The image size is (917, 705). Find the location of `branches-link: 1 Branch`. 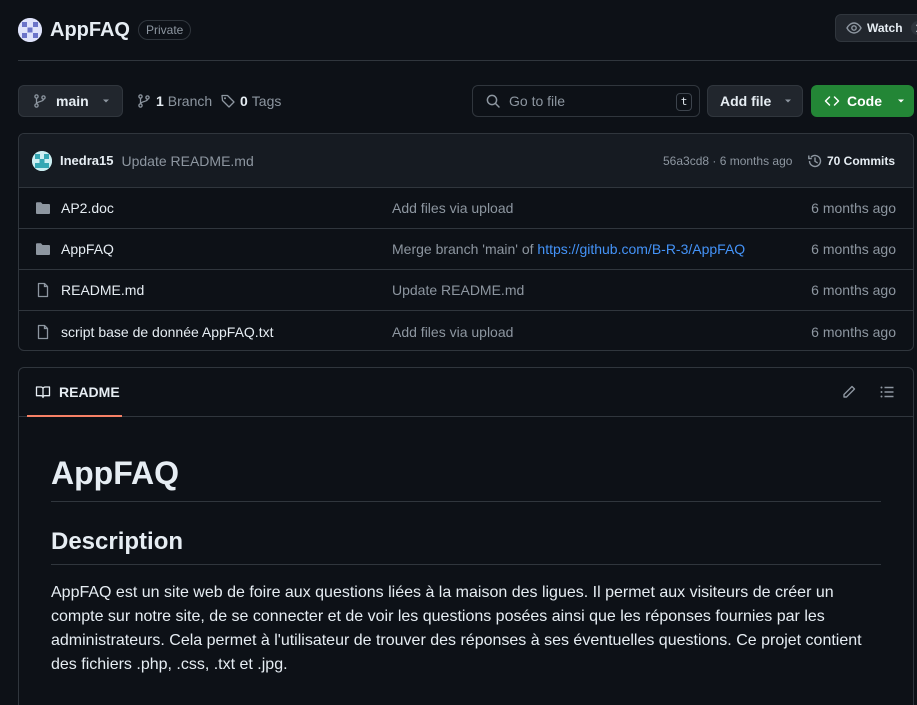

branches-link: 1 Branch is located at coordinates (174, 101).